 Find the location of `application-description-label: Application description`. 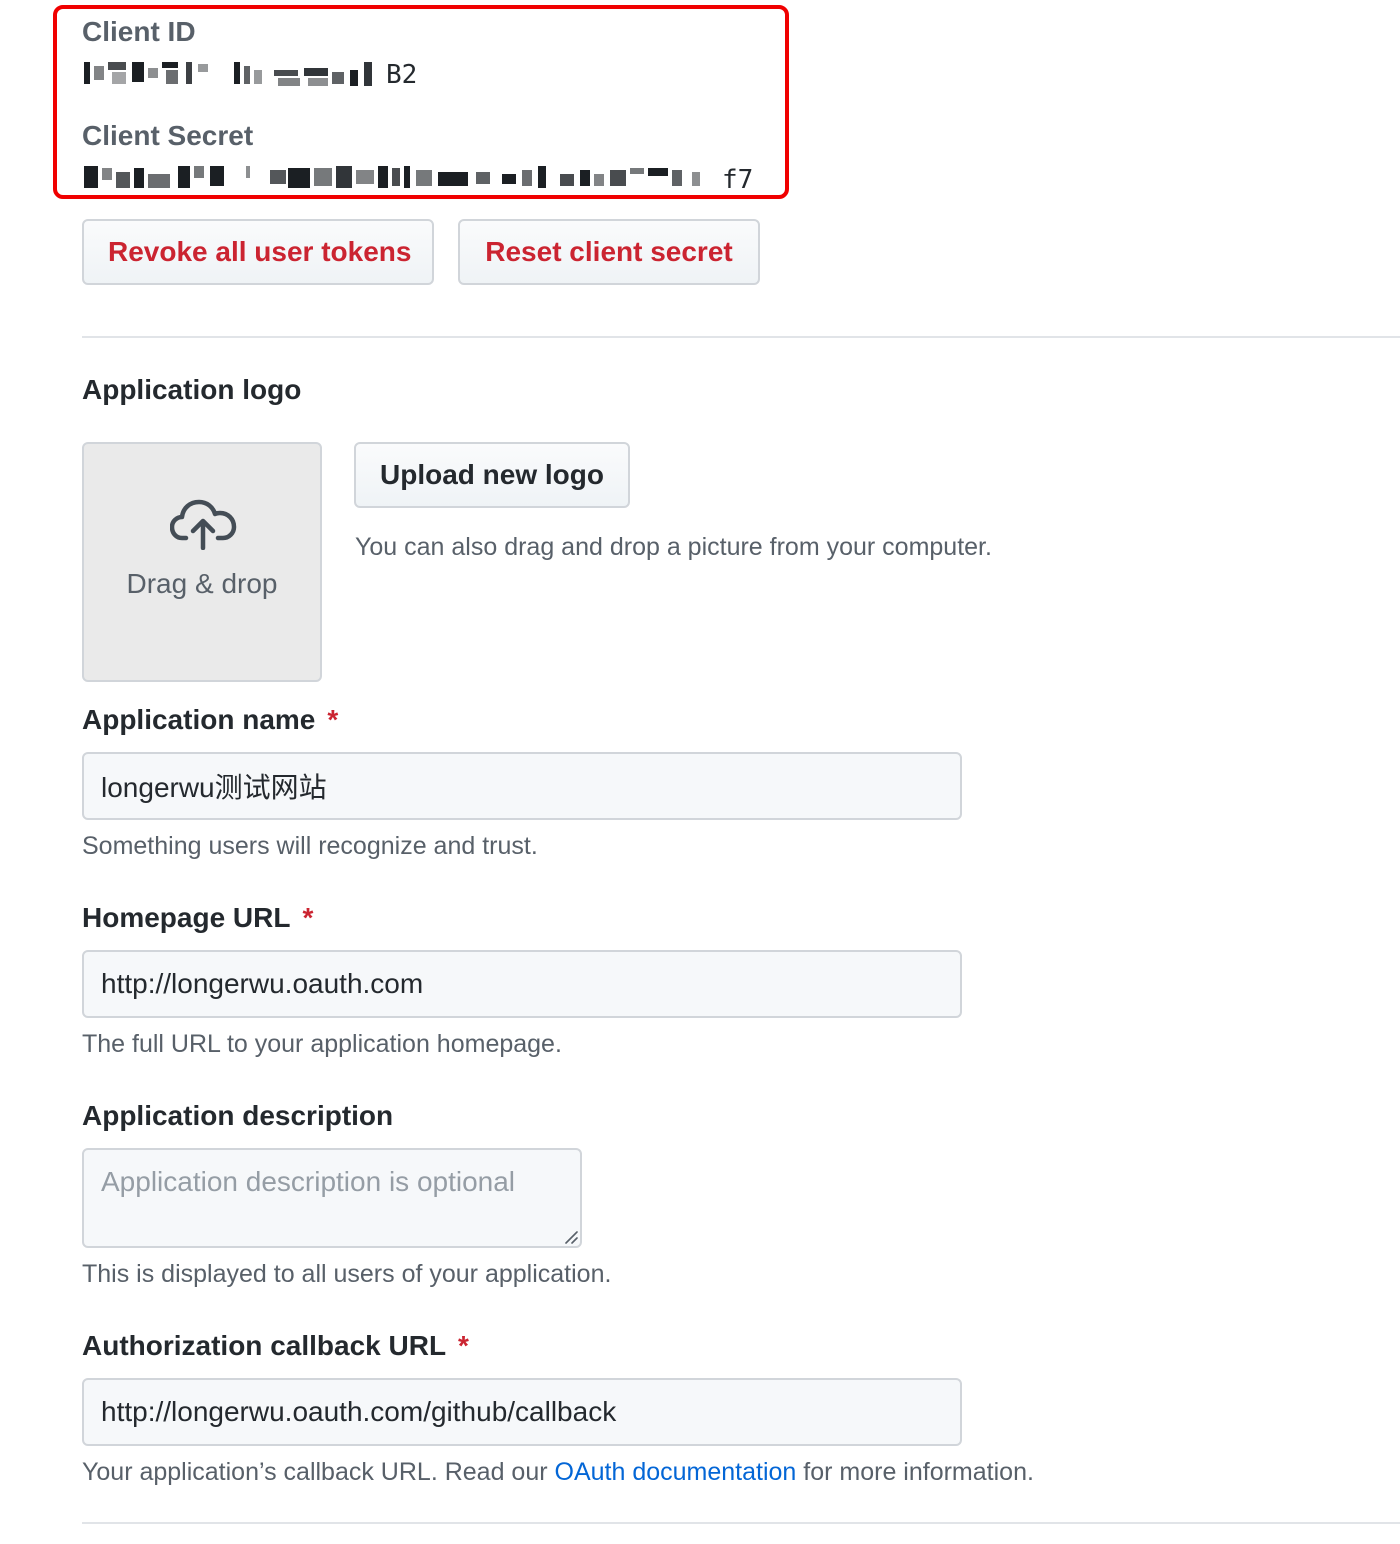

application-description-label: Application description is located at coordinates (238, 1115).